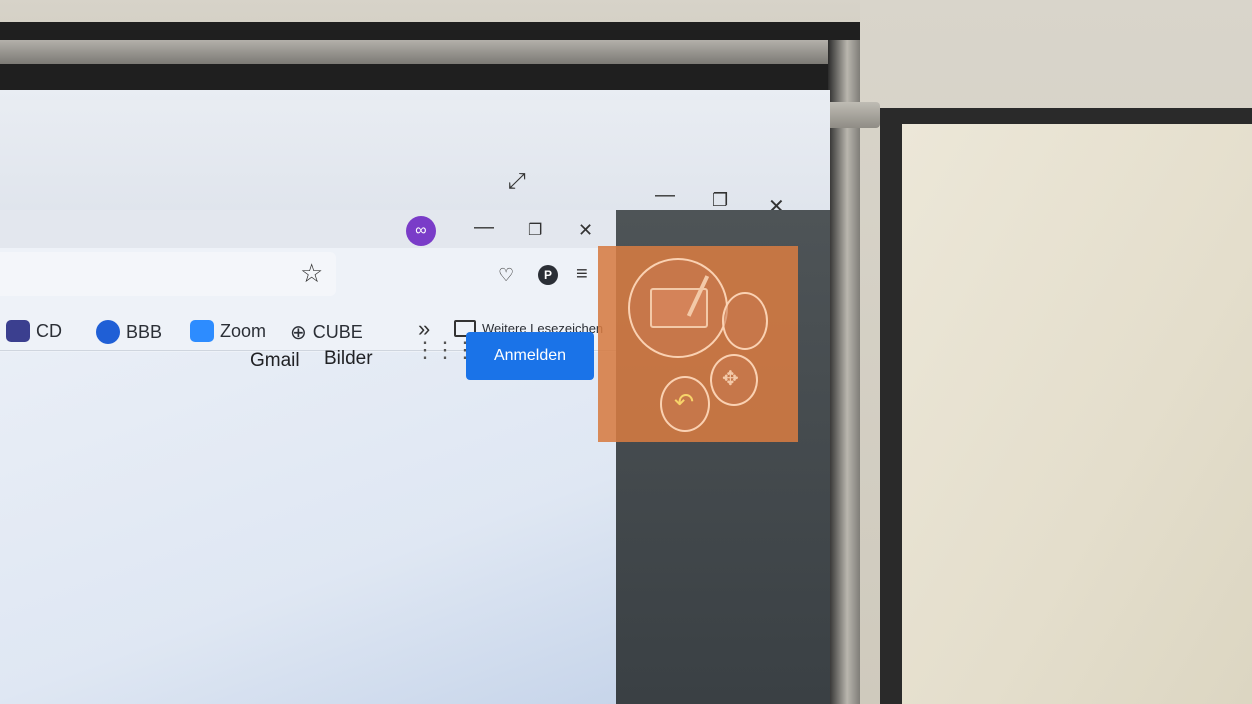 The height and width of the screenshot is (704, 1252). What do you see at coordinates (517, 181) in the screenshot?
I see `expand-icon: ⤢` at bounding box center [517, 181].